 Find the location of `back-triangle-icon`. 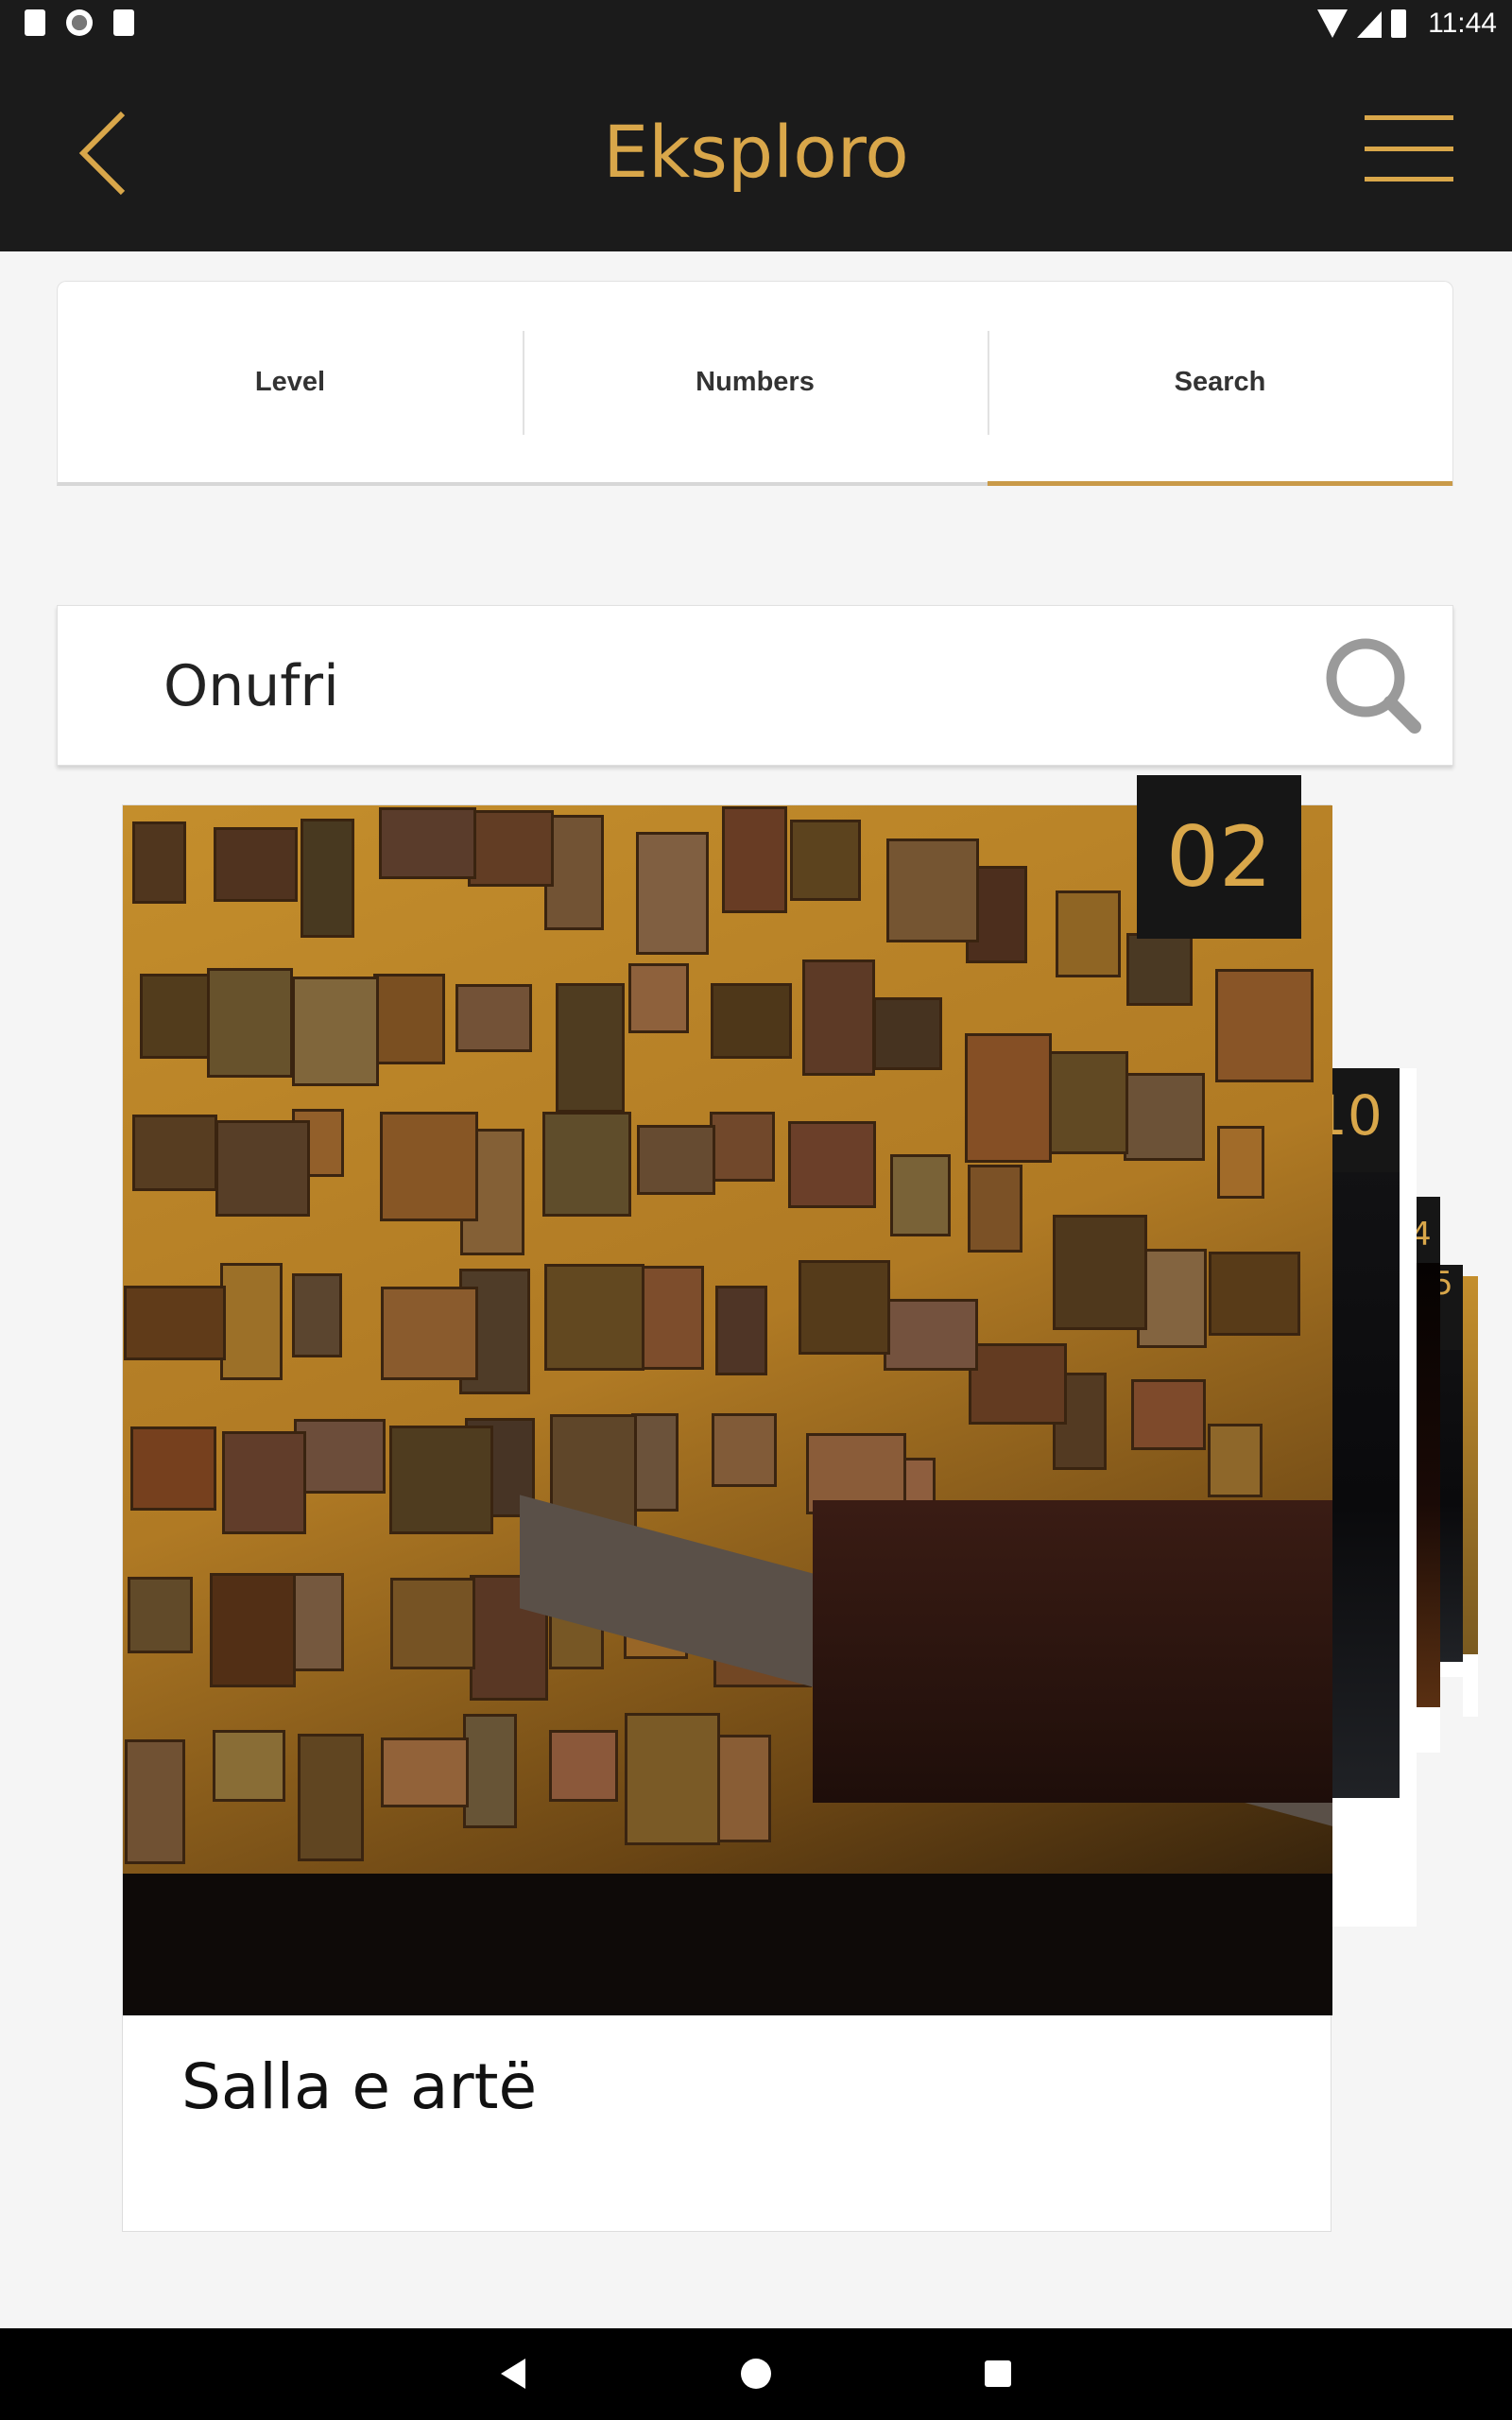

back-triangle-icon is located at coordinates (513, 2374).